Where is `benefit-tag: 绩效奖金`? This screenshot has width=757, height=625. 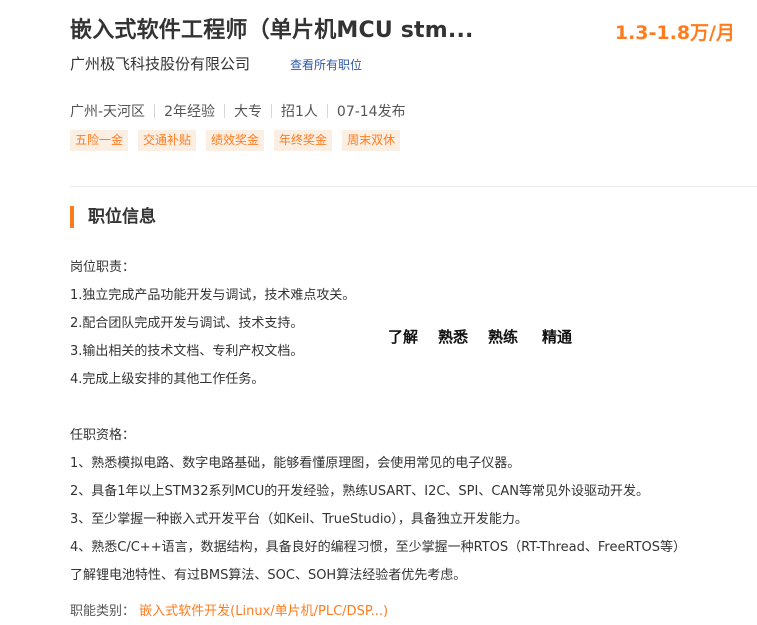 benefit-tag: 绩效奖金 is located at coordinates (235, 140).